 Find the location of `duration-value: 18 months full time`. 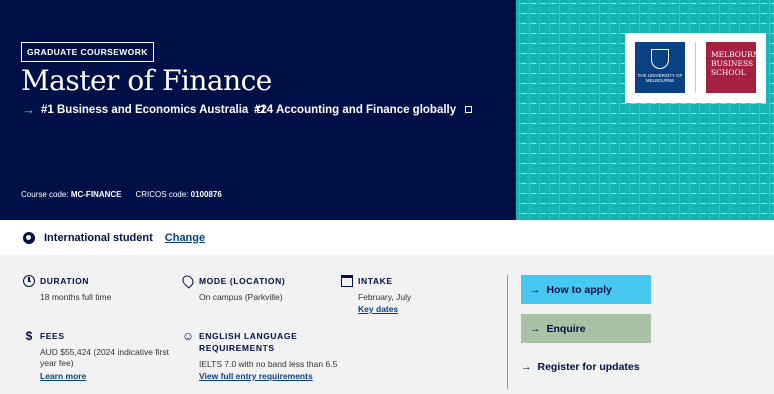

duration-value: 18 months full time is located at coordinates (76, 297).